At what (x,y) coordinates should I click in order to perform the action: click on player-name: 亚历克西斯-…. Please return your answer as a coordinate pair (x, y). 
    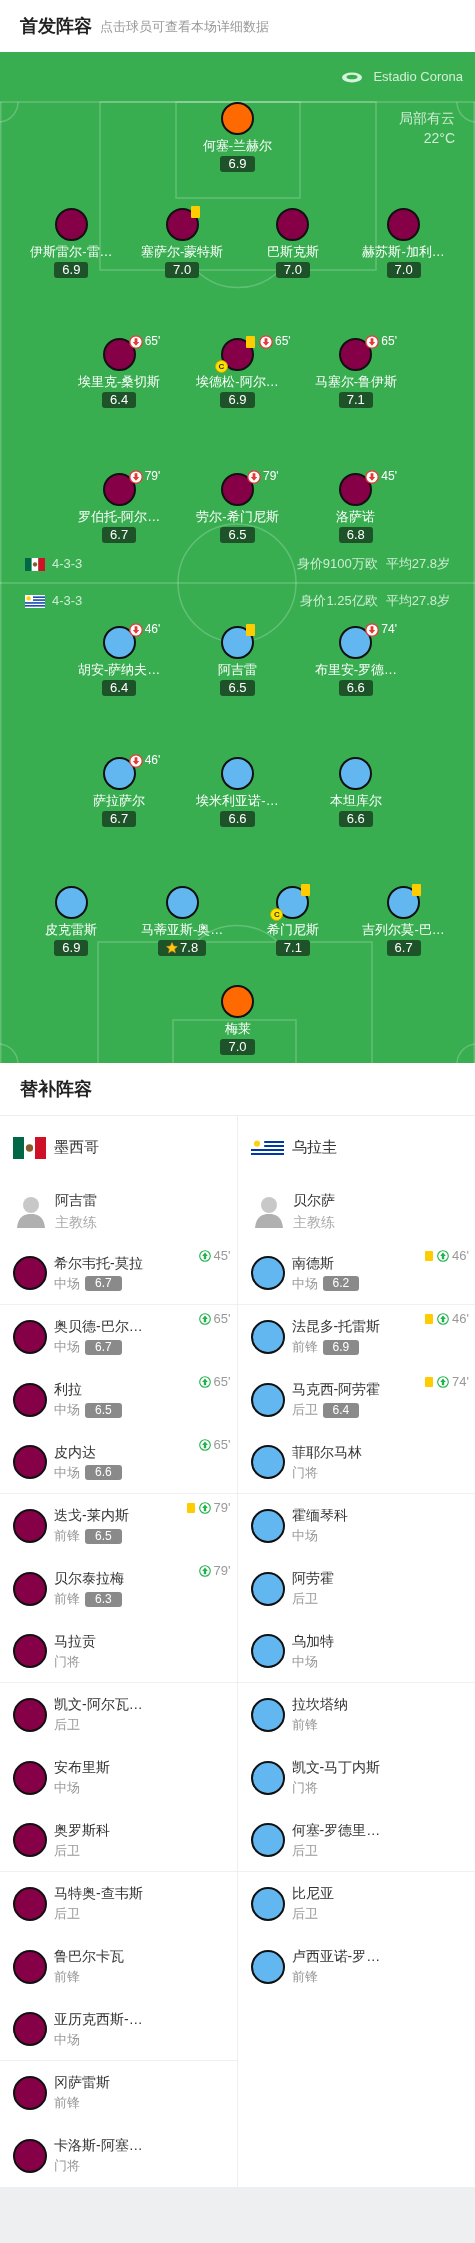
    Looking at the image, I should click on (98, 2019).